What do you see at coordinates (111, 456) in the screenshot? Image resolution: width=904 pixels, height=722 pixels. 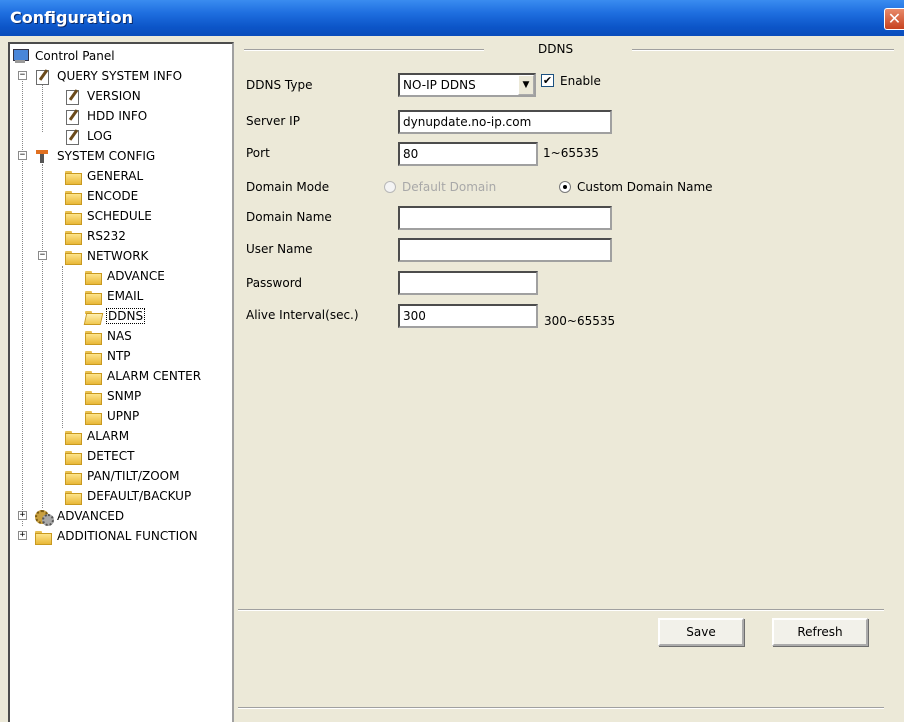 I see `tree-item-label: DETECT` at bounding box center [111, 456].